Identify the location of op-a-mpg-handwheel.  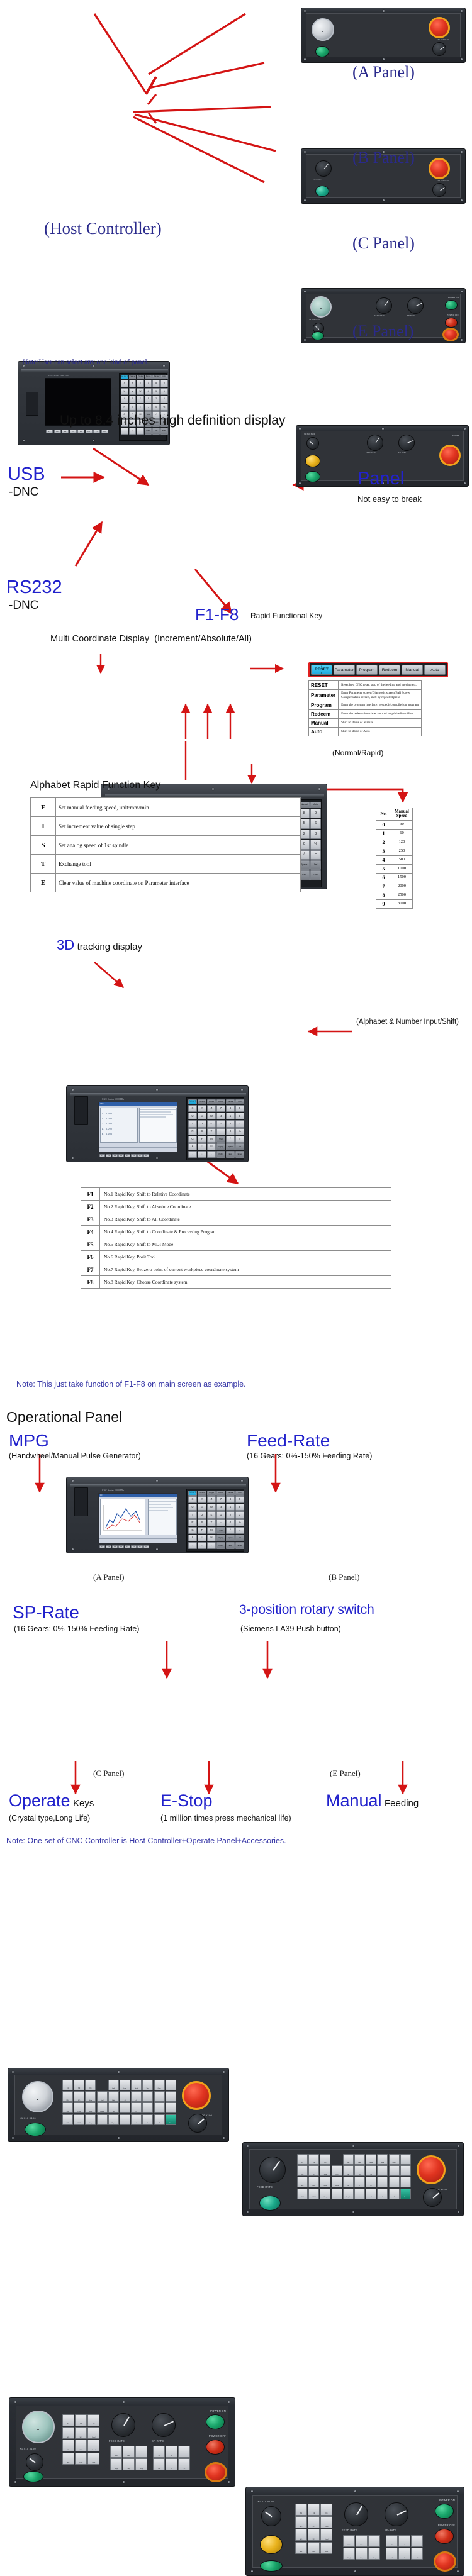
(37, 2096).